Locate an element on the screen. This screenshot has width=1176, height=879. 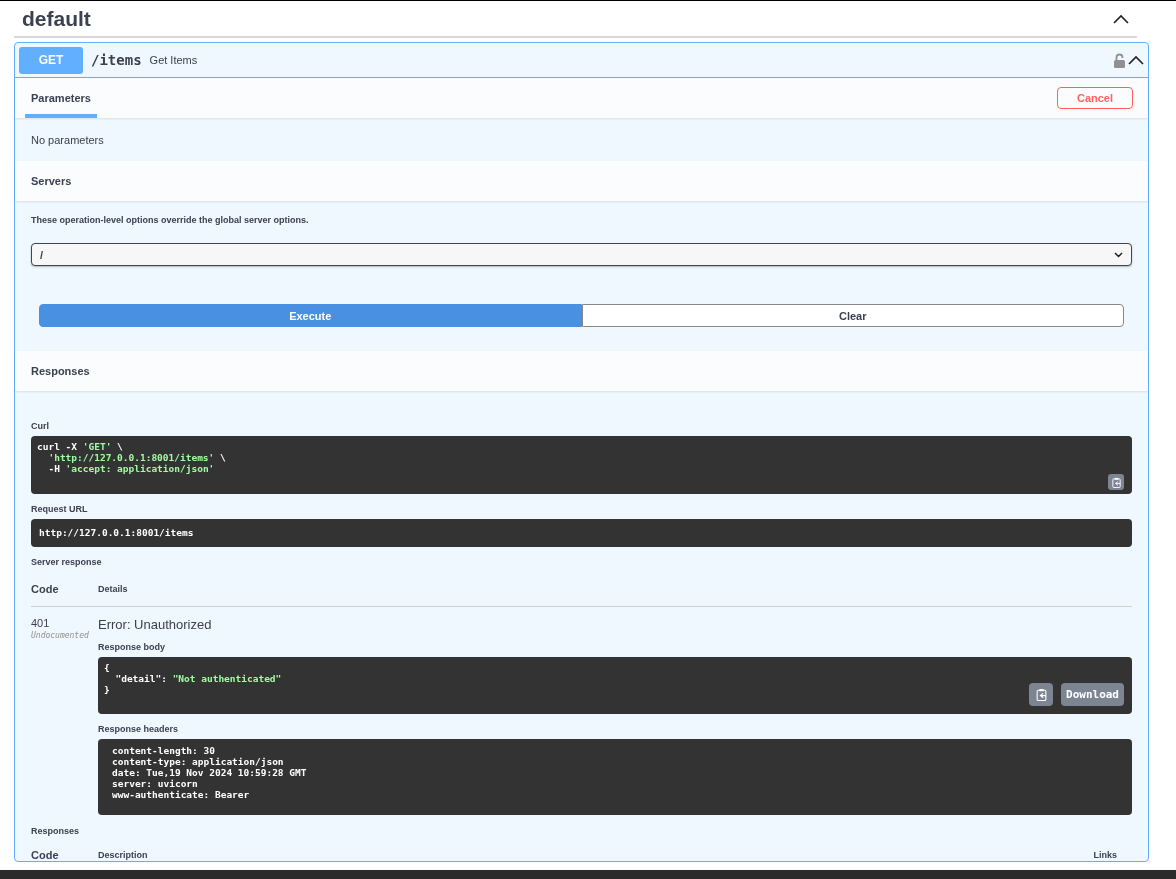
responses-heading: Responses is located at coordinates (60, 371).